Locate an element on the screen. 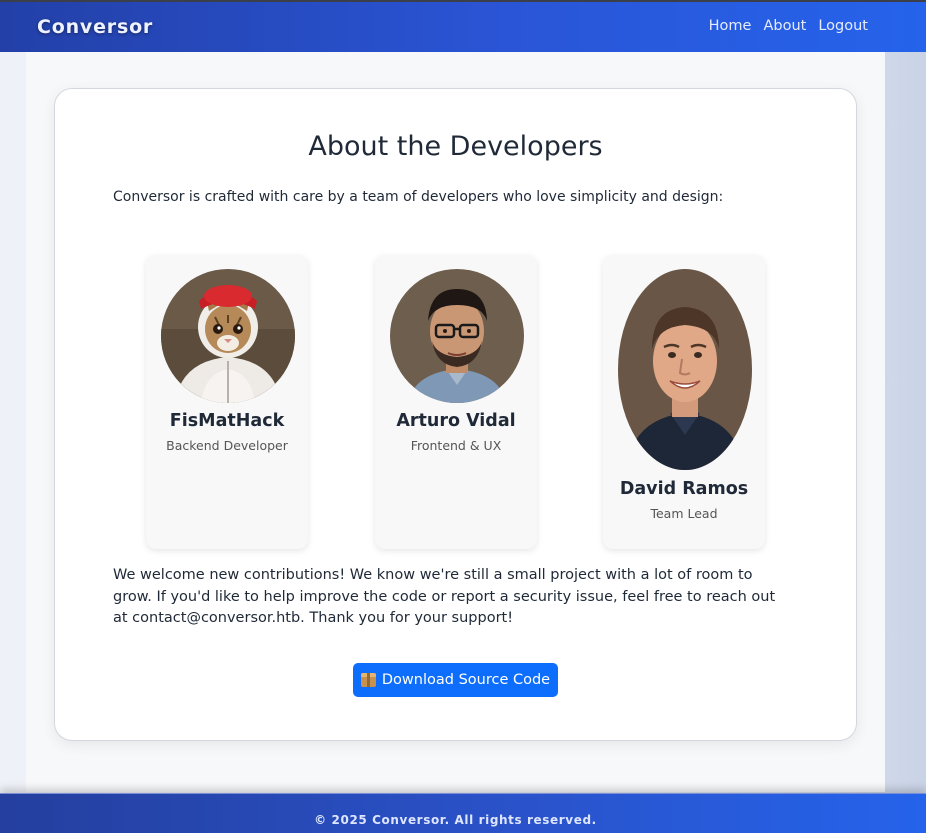 This screenshot has height=833, width=926. nav-link-logout: Logout is located at coordinates (843, 26).